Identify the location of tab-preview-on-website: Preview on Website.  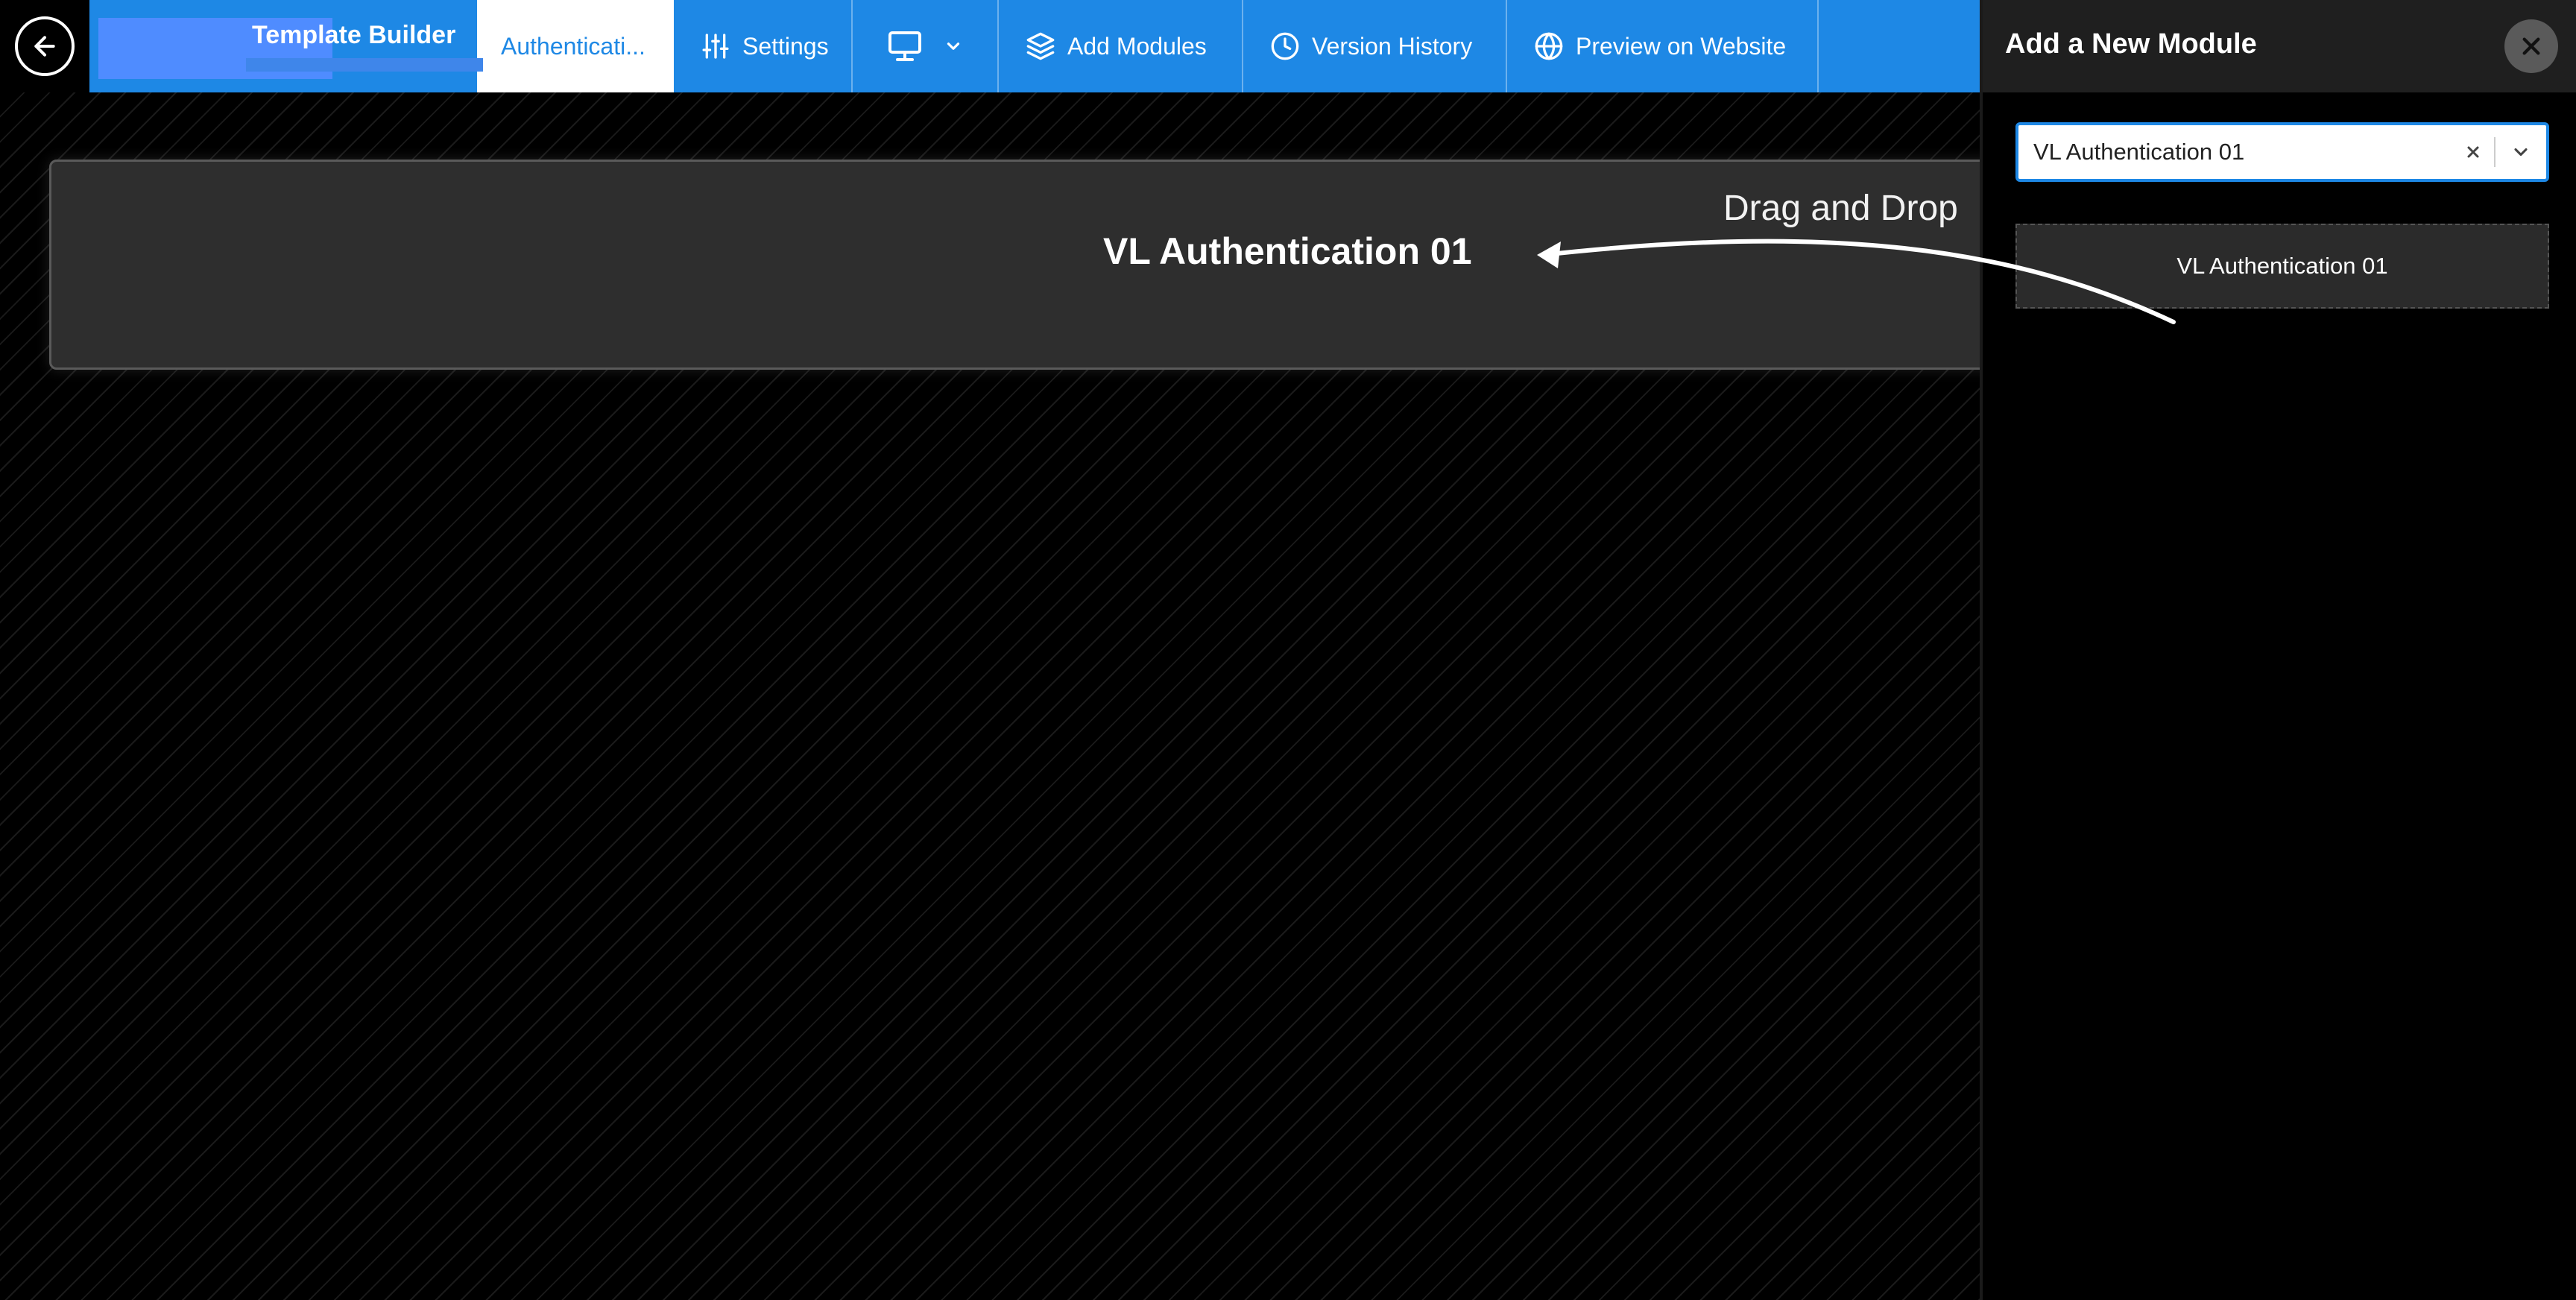
(1663, 46).